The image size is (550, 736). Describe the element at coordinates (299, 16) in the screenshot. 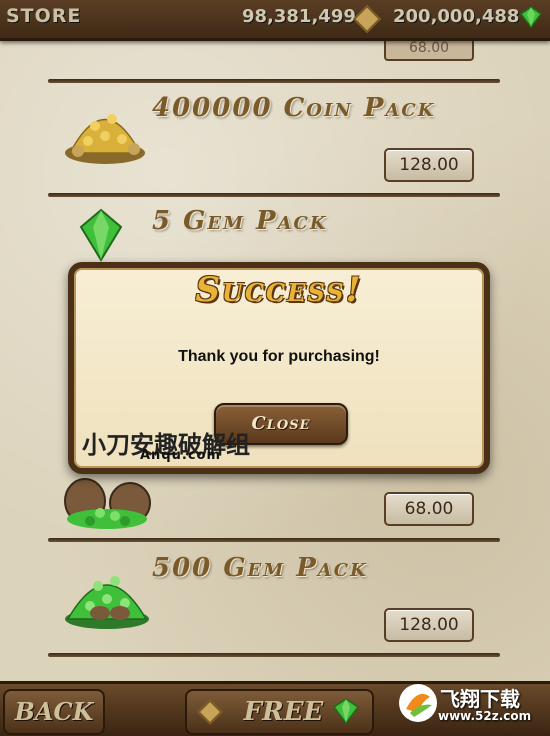

I see `coin-count: 98,381,499` at that location.